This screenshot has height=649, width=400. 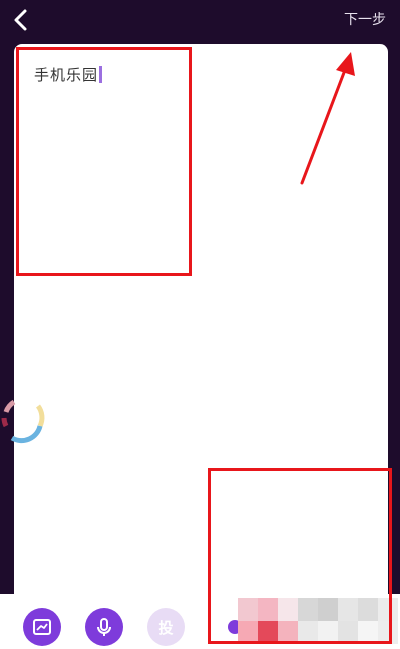 I want to click on editor-text: 手机乐园, so click(x=66, y=75).